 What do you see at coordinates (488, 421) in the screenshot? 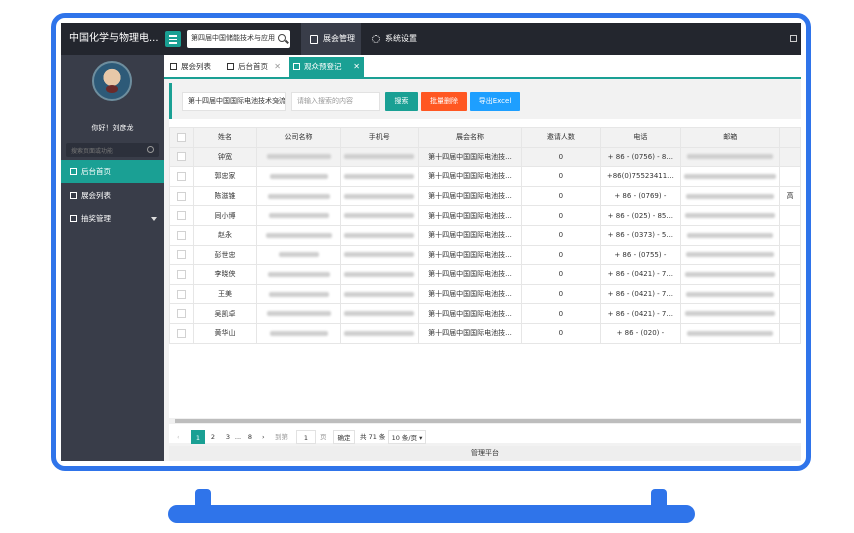
I see `scrollbar-thumb` at bounding box center [488, 421].